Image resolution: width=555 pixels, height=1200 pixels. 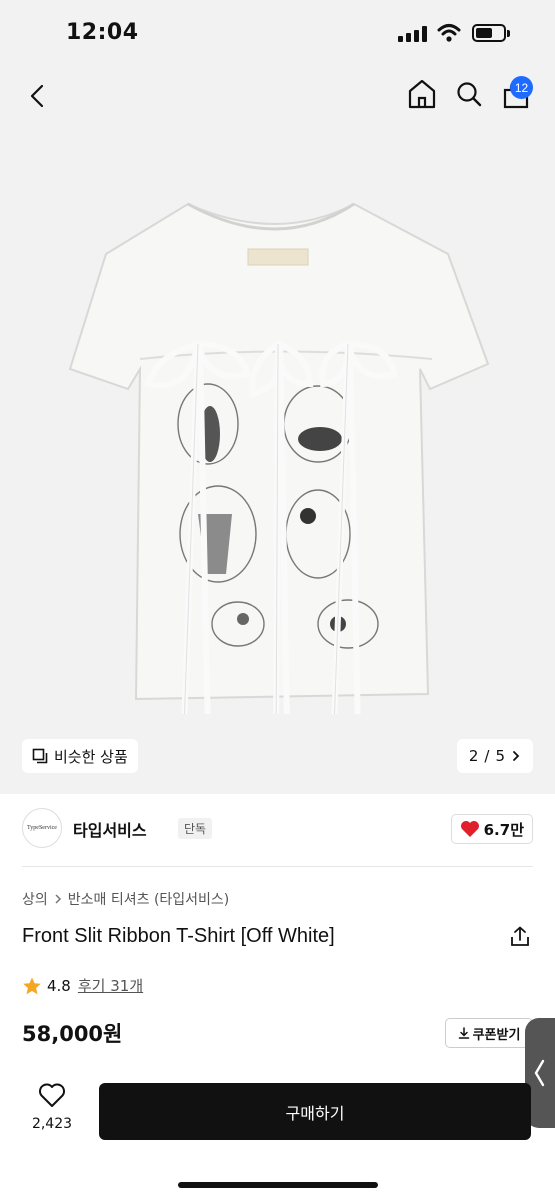 I want to click on coupon-button: 쿠폰받기, so click(x=489, y=1033).